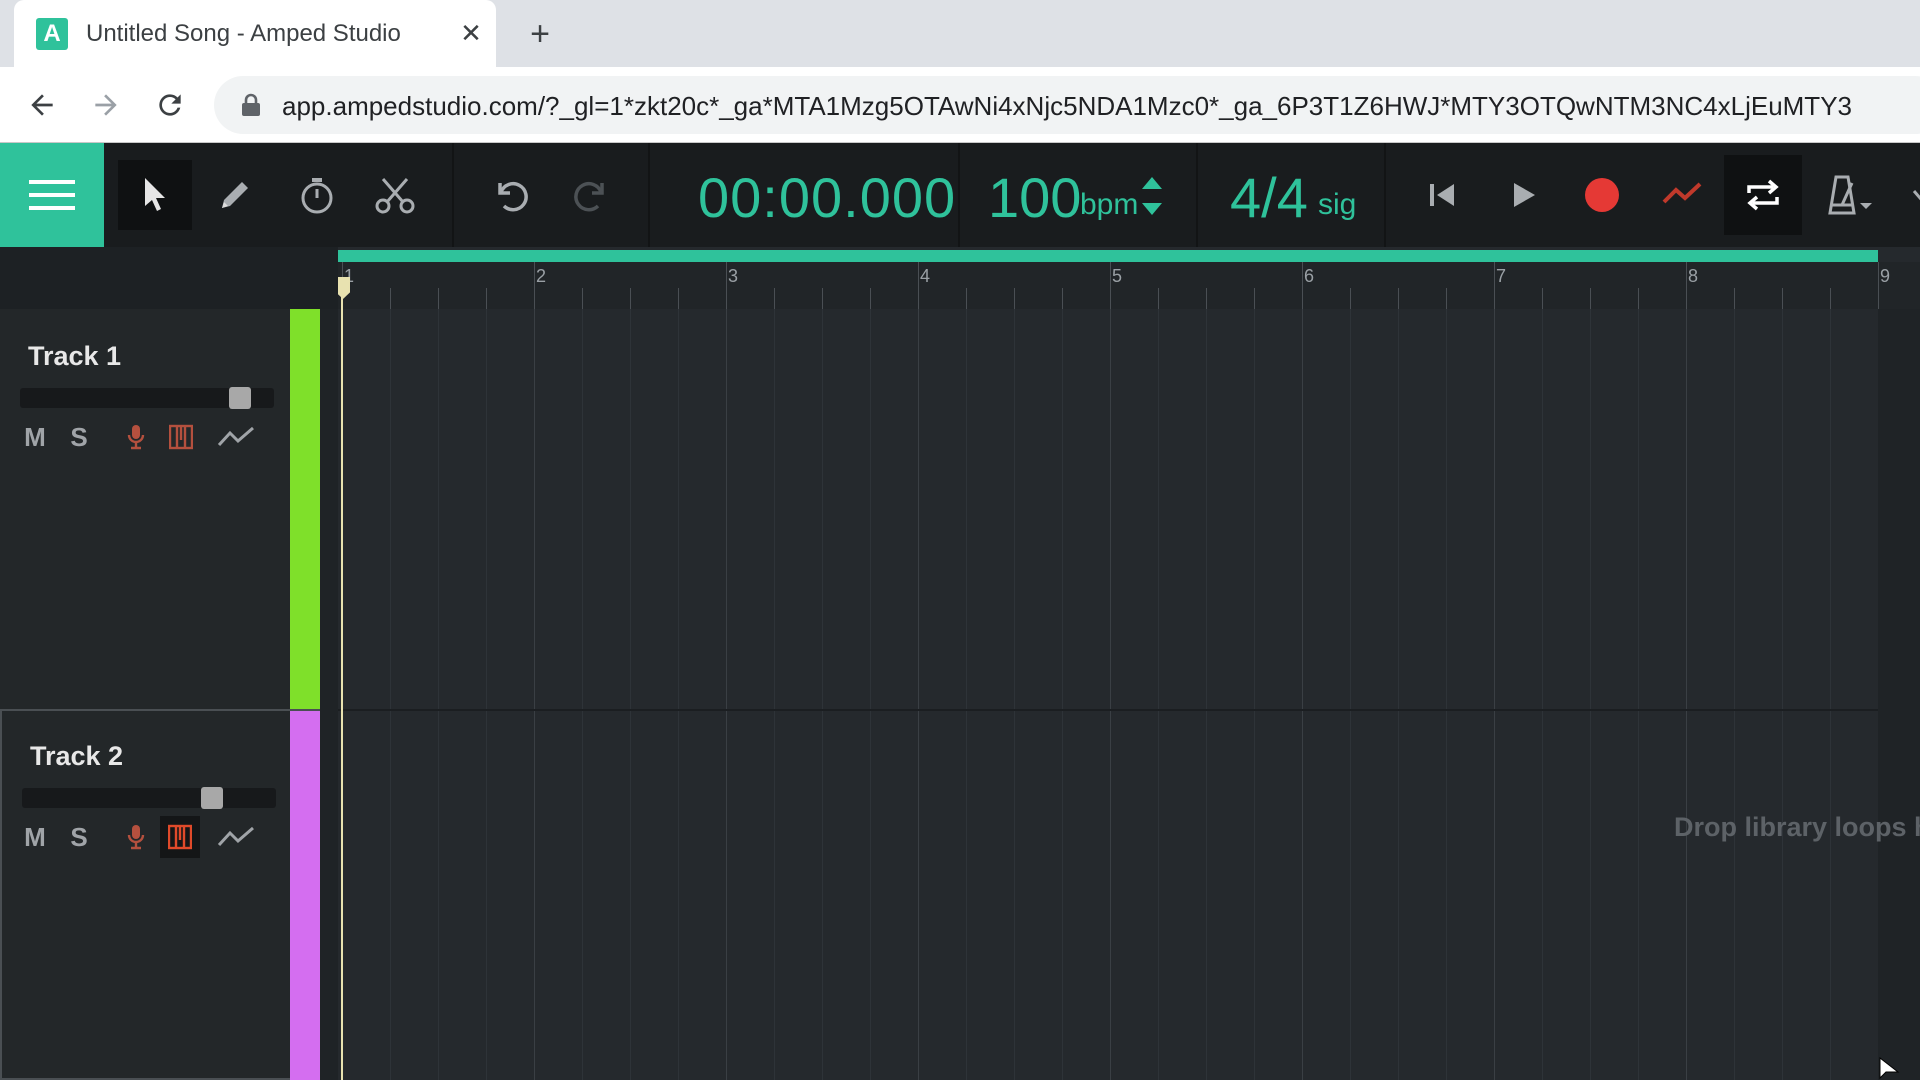 The height and width of the screenshot is (1080, 1920). What do you see at coordinates (1129, 710) in the screenshot?
I see `track-row-separator` at bounding box center [1129, 710].